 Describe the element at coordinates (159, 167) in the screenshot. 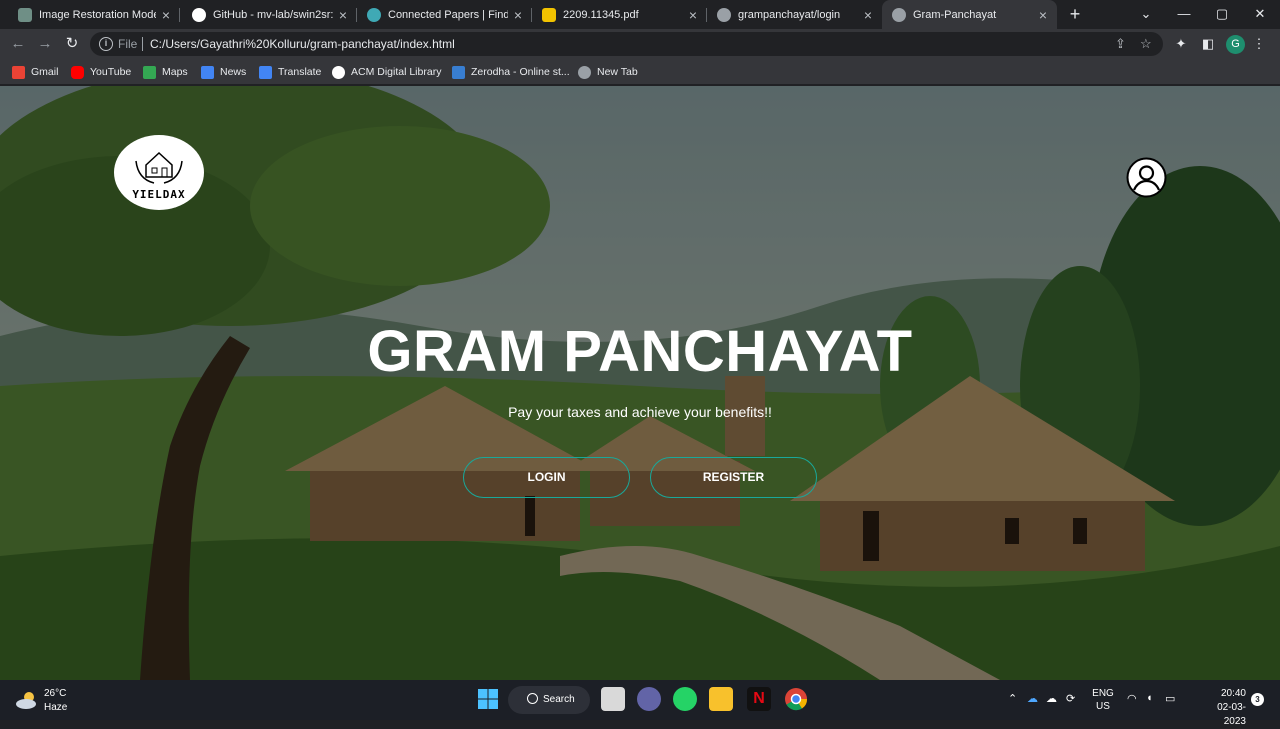

I see `house-in-hands-icon` at that location.